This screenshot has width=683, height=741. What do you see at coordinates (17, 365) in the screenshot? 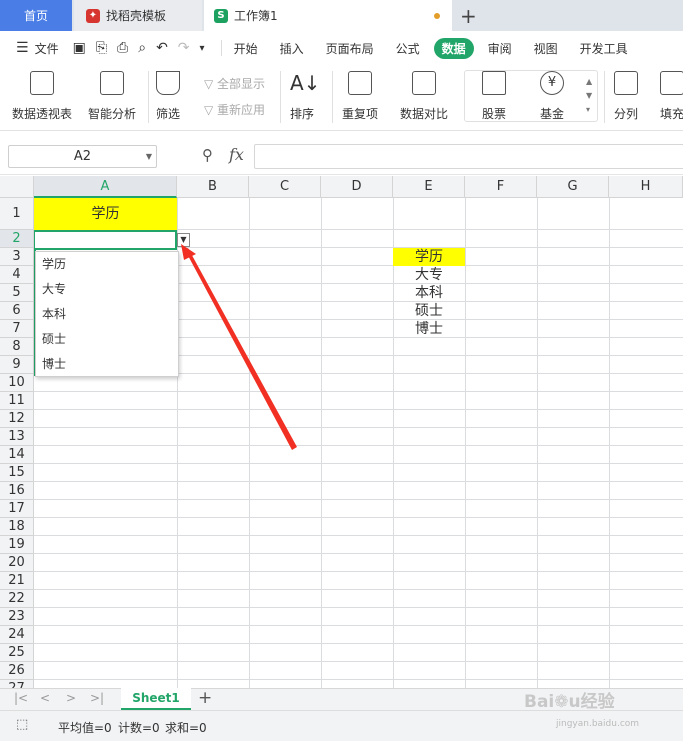
I see `row-header-9: 9` at bounding box center [17, 365].